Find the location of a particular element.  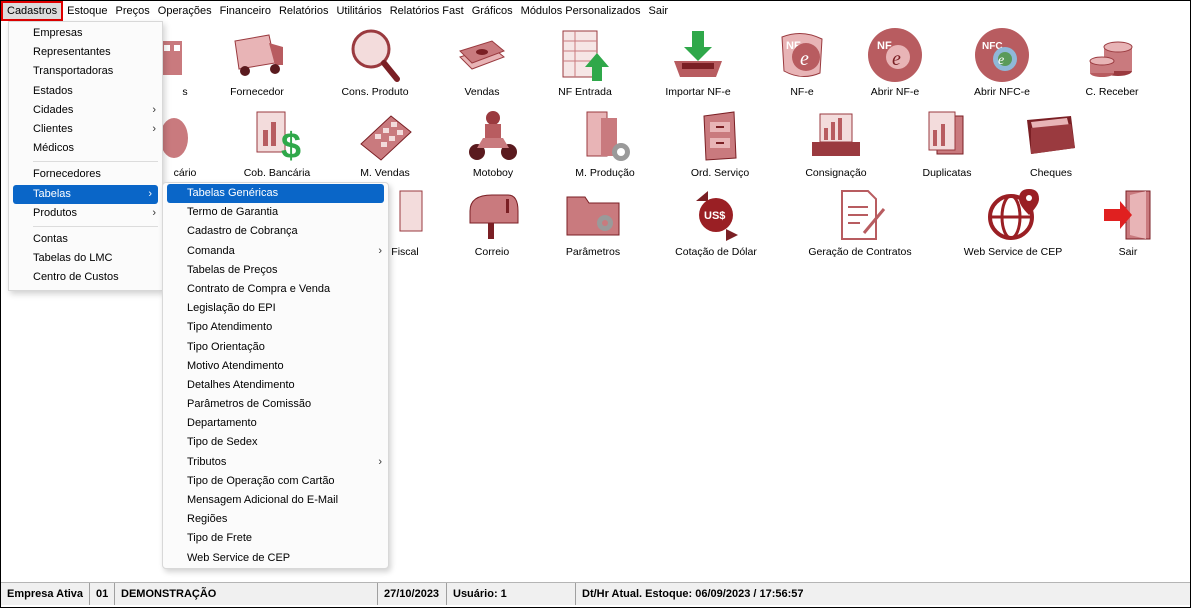

tile-ord-servico: Ord. Serviço is located at coordinates (720, 143).